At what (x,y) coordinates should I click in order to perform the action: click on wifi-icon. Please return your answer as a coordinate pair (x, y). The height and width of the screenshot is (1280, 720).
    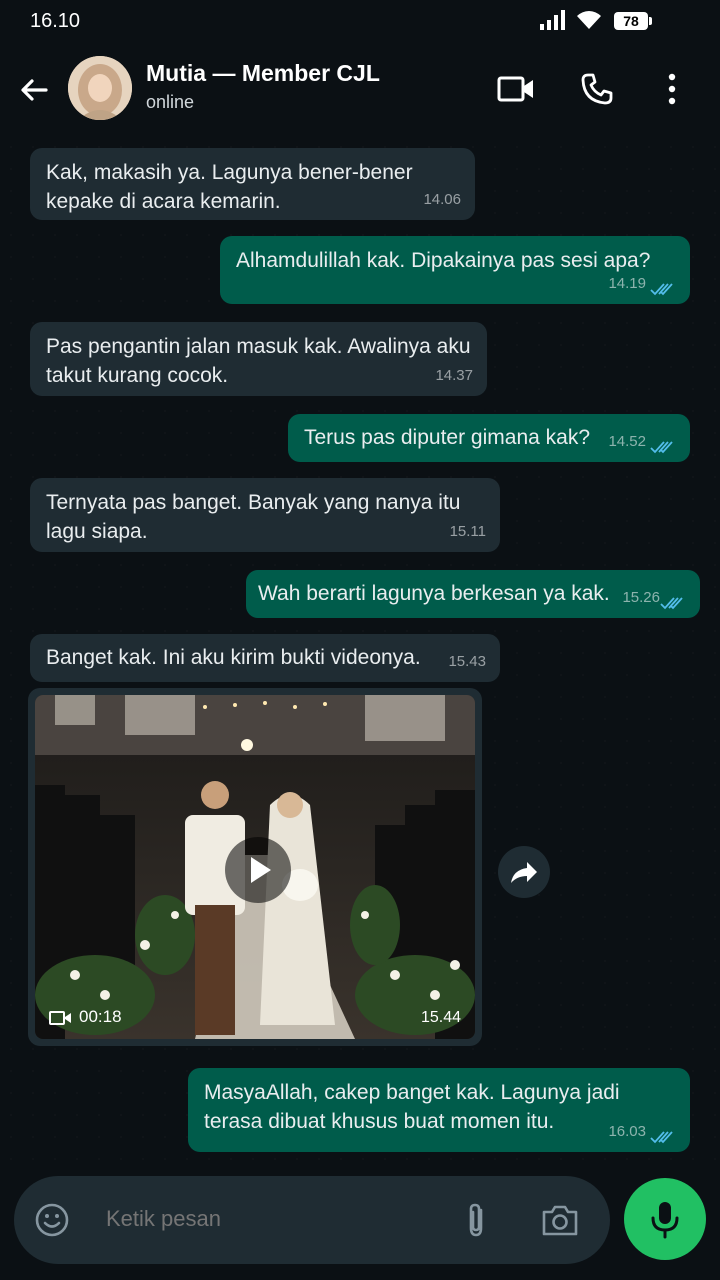
    Looking at the image, I should click on (589, 20).